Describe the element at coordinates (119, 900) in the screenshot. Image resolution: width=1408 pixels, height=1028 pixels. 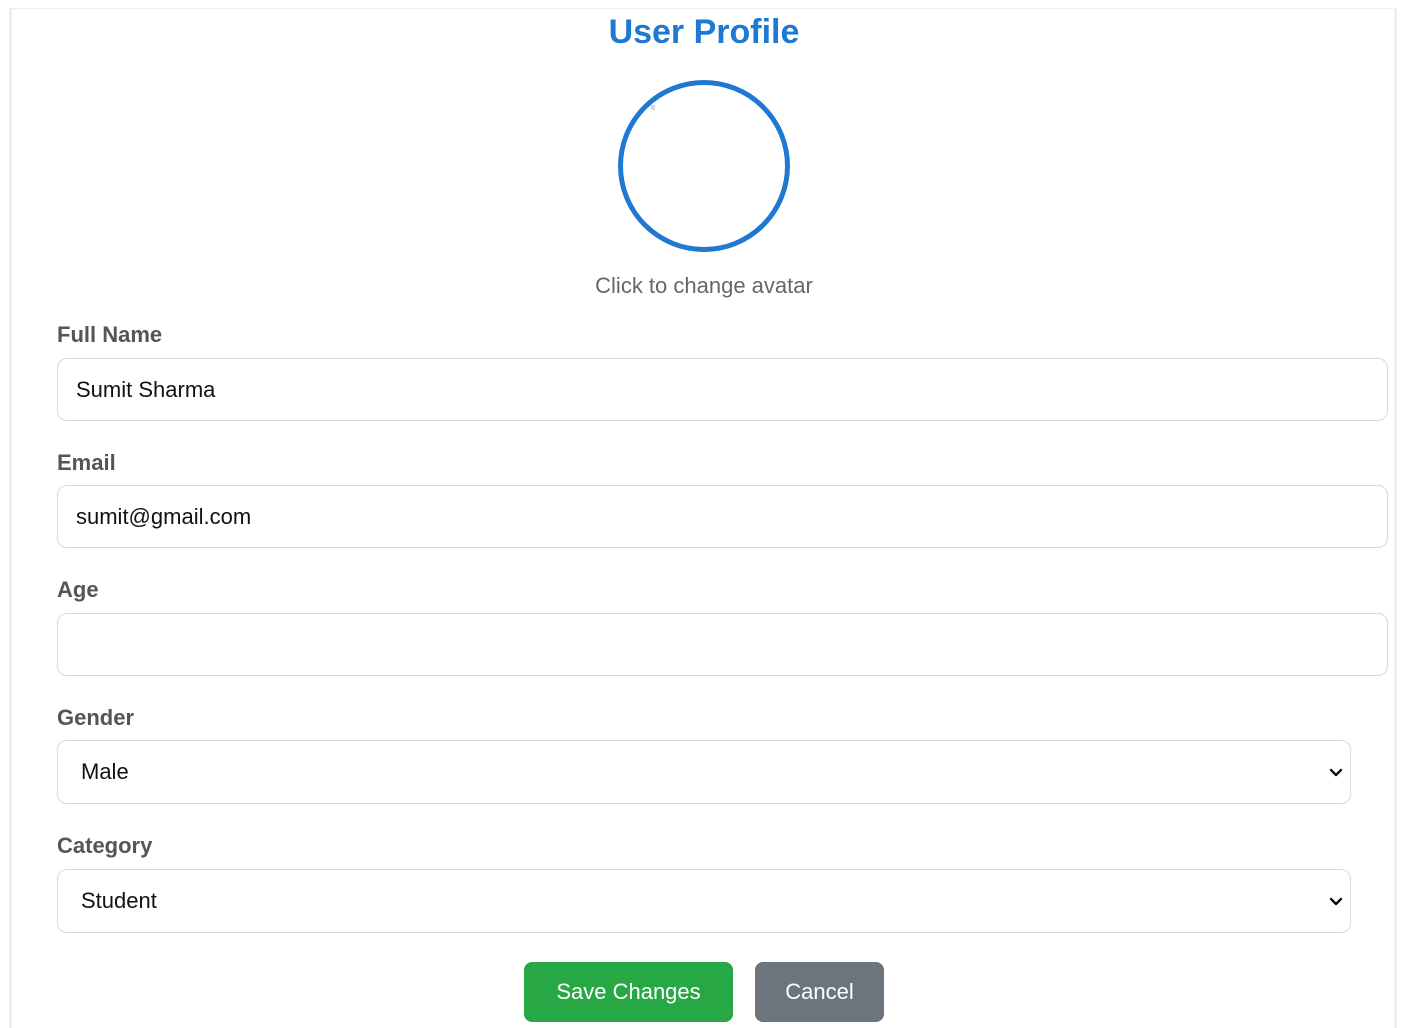
I see `category-selected-value: Student` at that location.